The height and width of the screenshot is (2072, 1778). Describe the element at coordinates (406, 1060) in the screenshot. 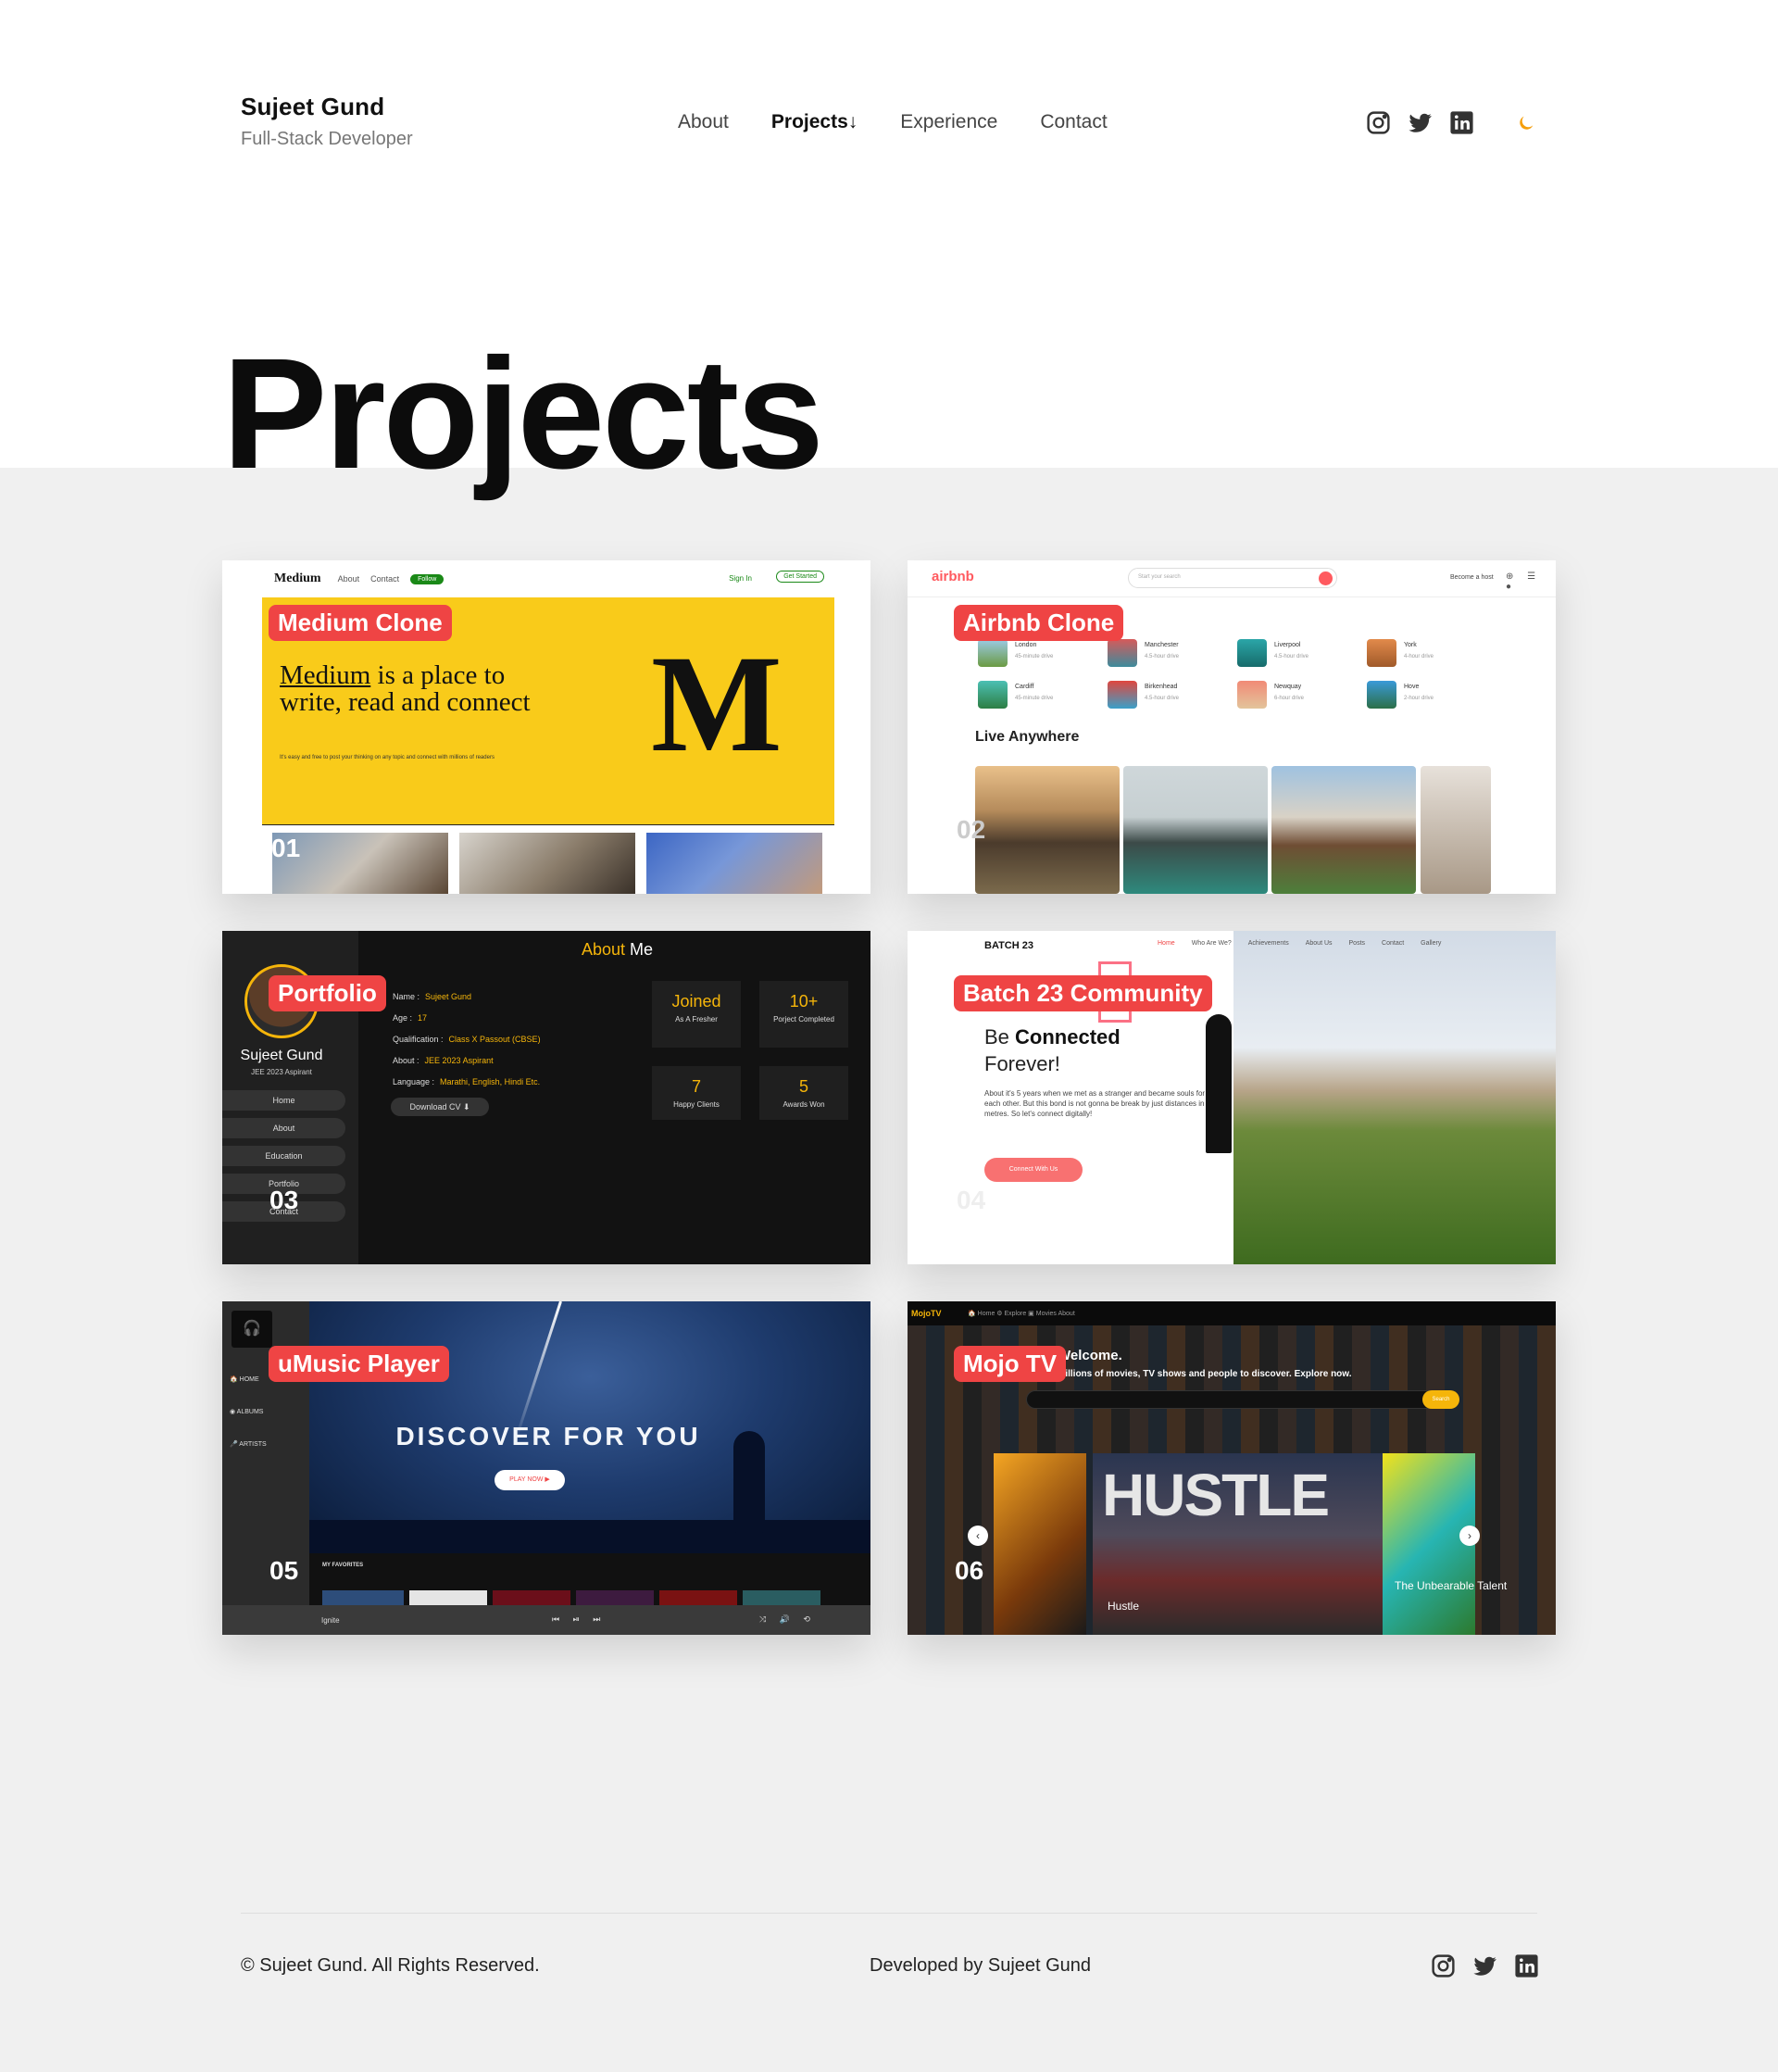

I see `info-key: About :` at that location.